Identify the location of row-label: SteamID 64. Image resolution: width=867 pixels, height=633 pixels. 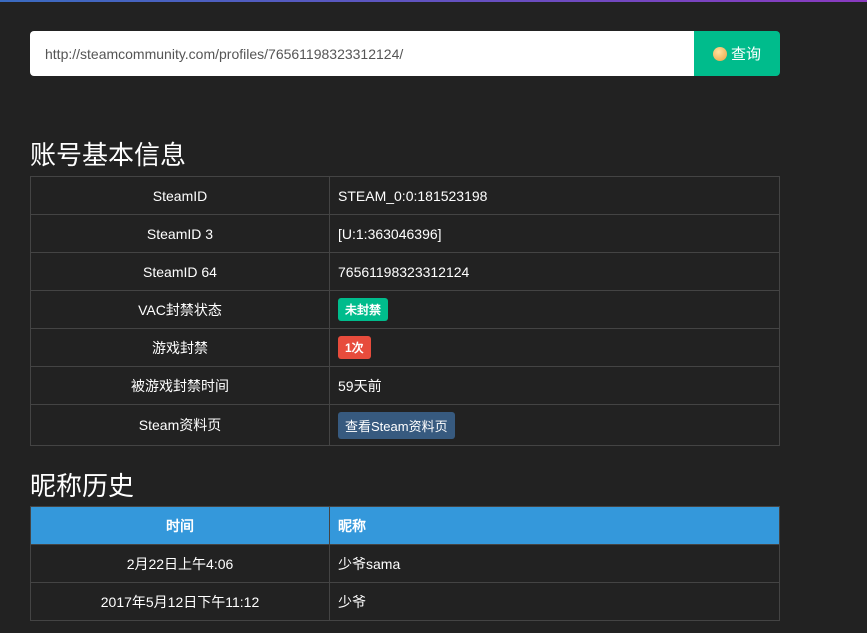
(180, 271).